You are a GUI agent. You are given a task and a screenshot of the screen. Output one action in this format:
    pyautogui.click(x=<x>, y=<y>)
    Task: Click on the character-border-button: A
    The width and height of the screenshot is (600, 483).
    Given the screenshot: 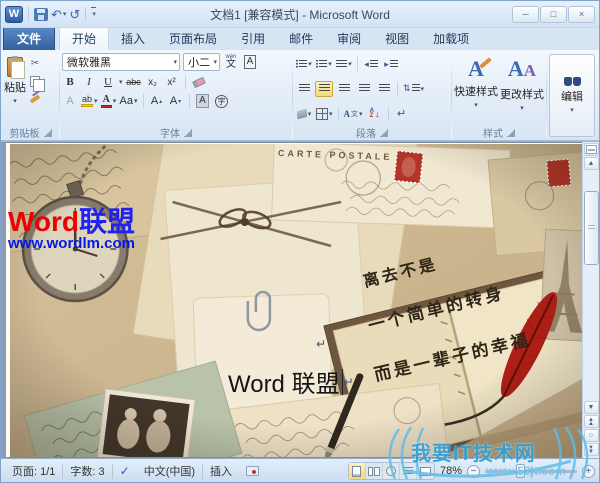 What is the action you would take?
    pyautogui.click(x=250, y=62)
    